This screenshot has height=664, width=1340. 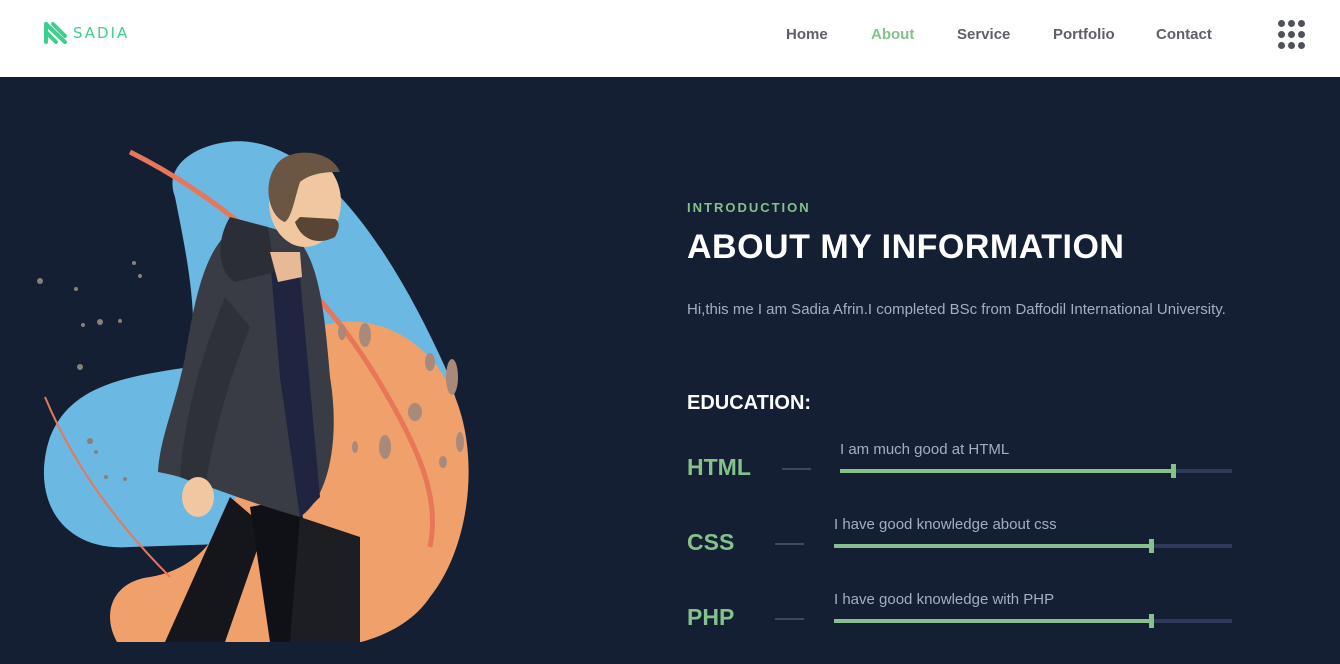 I want to click on main-nav: Home About Service Portfolio Contact, so click(x=670, y=36).